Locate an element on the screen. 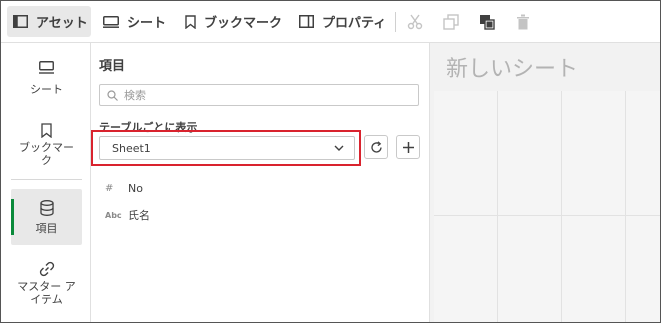 The width and height of the screenshot is (661, 323). field-item: Abc 氏名 is located at coordinates (127, 215).